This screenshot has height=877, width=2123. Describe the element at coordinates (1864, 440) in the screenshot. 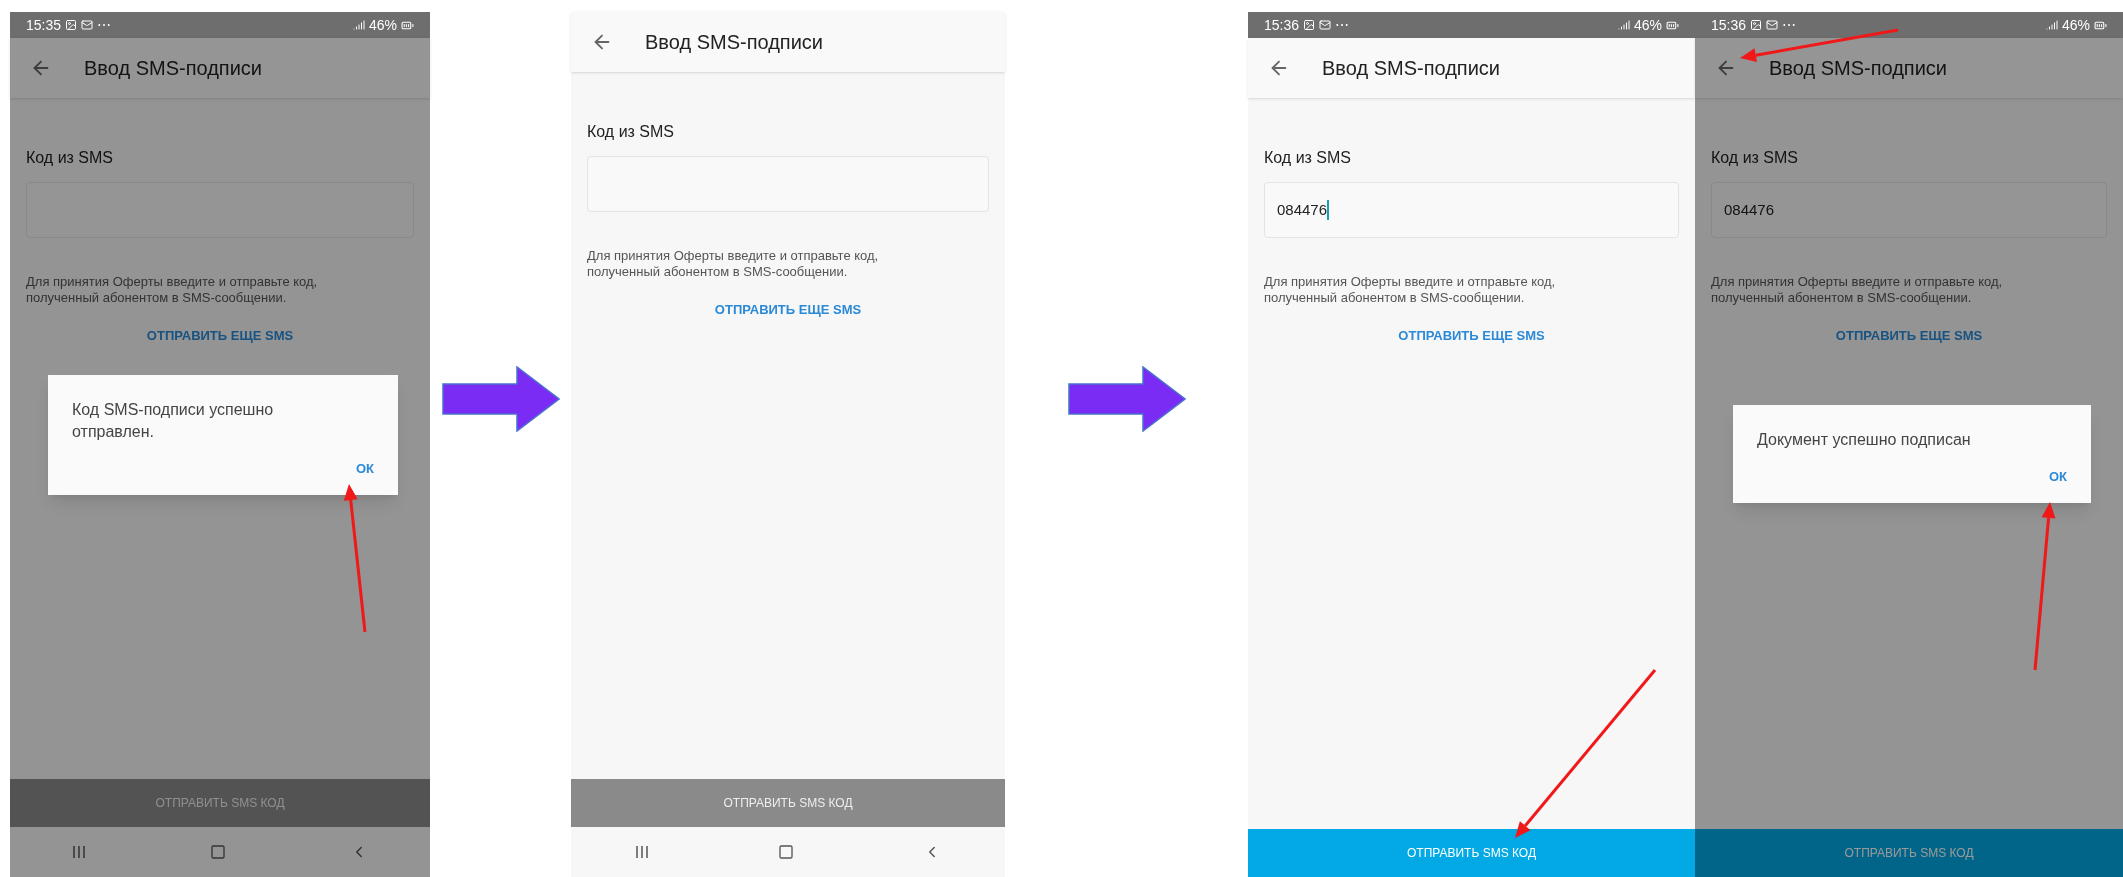

I see `dialog-message: Документ успешно подписан` at that location.